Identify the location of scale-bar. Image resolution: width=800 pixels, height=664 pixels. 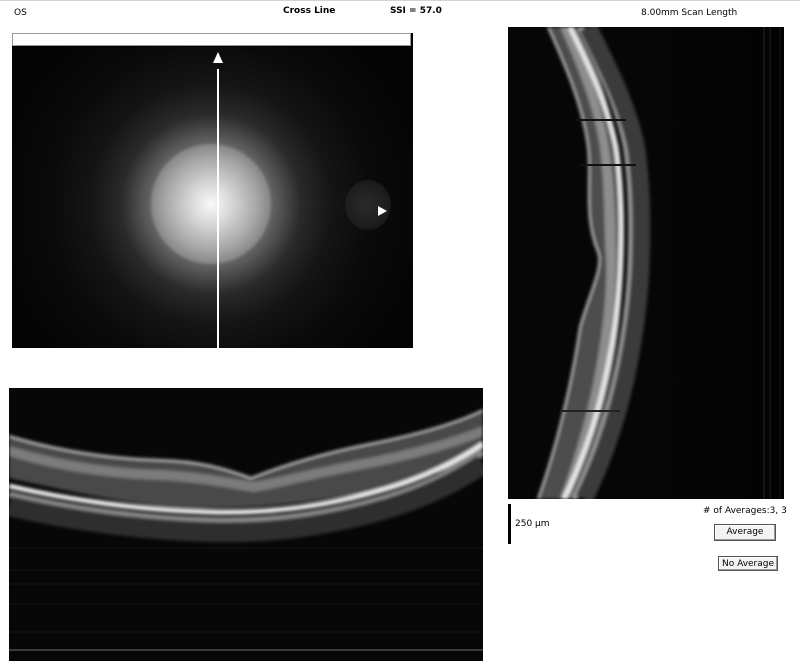
(509, 524).